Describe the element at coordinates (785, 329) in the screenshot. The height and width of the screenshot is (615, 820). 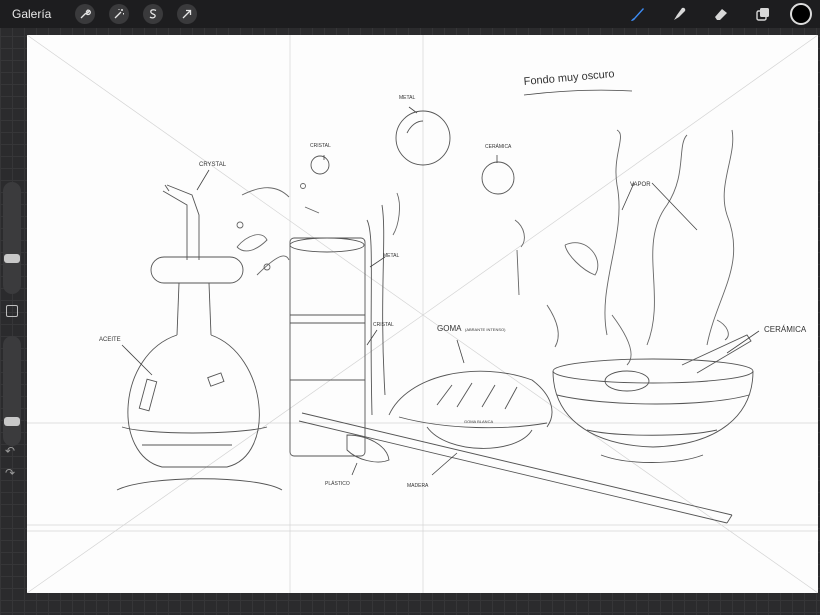
I see `label-ceramica-right: CERÁMICA` at that location.